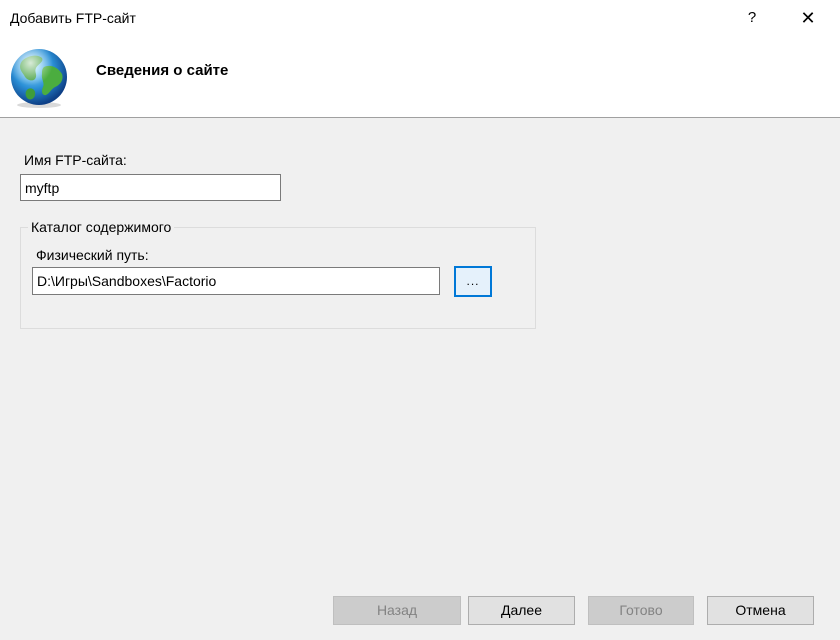 This screenshot has width=840, height=640. What do you see at coordinates (420, 77) in the screenshot?
I see `wizard-header: Сведения о сайте` at bounding box center [420, 77].